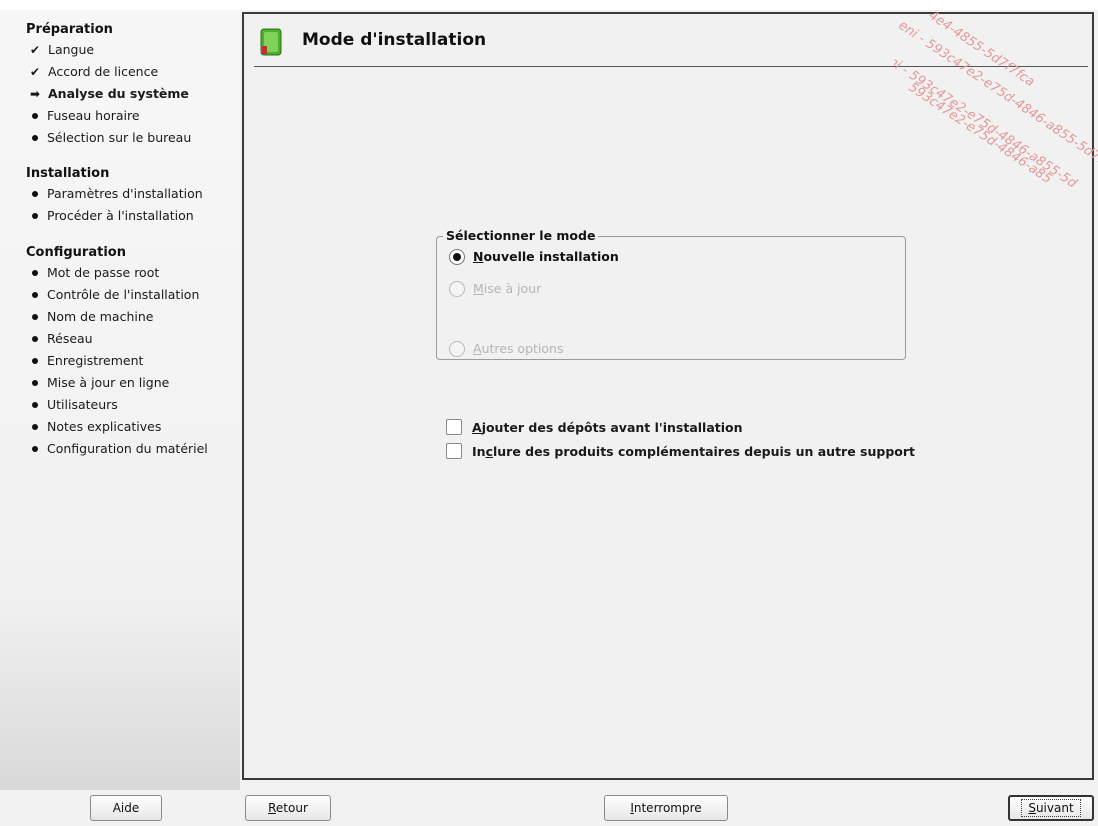 The image size is (1098, 826). I want to click on step-langue: ✔ Langue, so click(135, 50).